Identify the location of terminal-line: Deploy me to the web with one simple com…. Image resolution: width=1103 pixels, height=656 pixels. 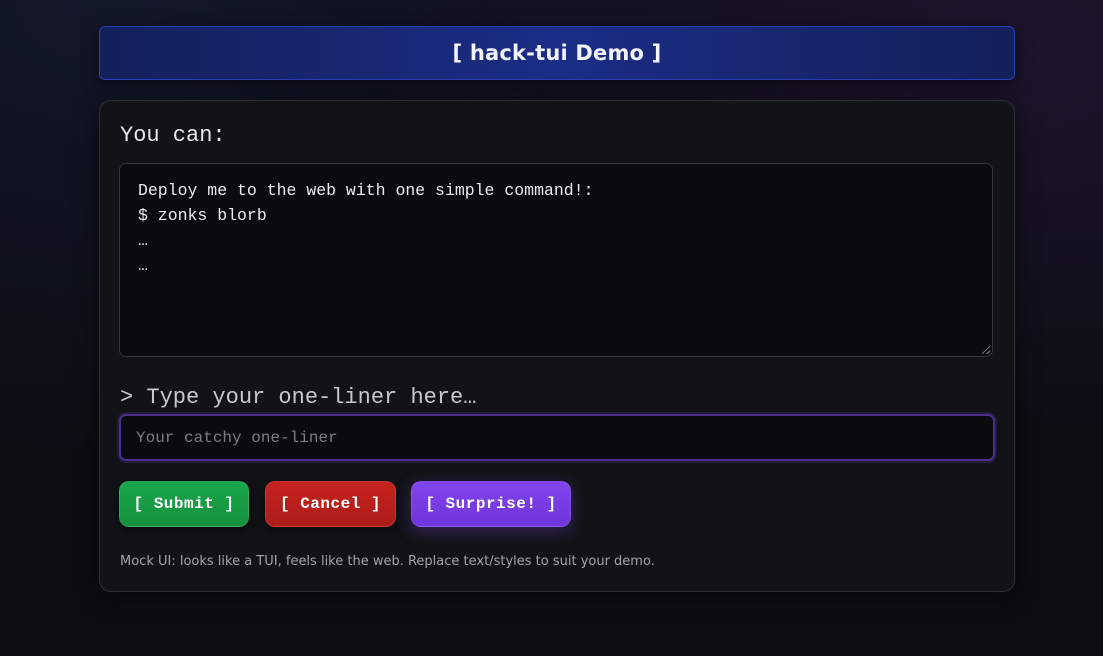
(366, 190).